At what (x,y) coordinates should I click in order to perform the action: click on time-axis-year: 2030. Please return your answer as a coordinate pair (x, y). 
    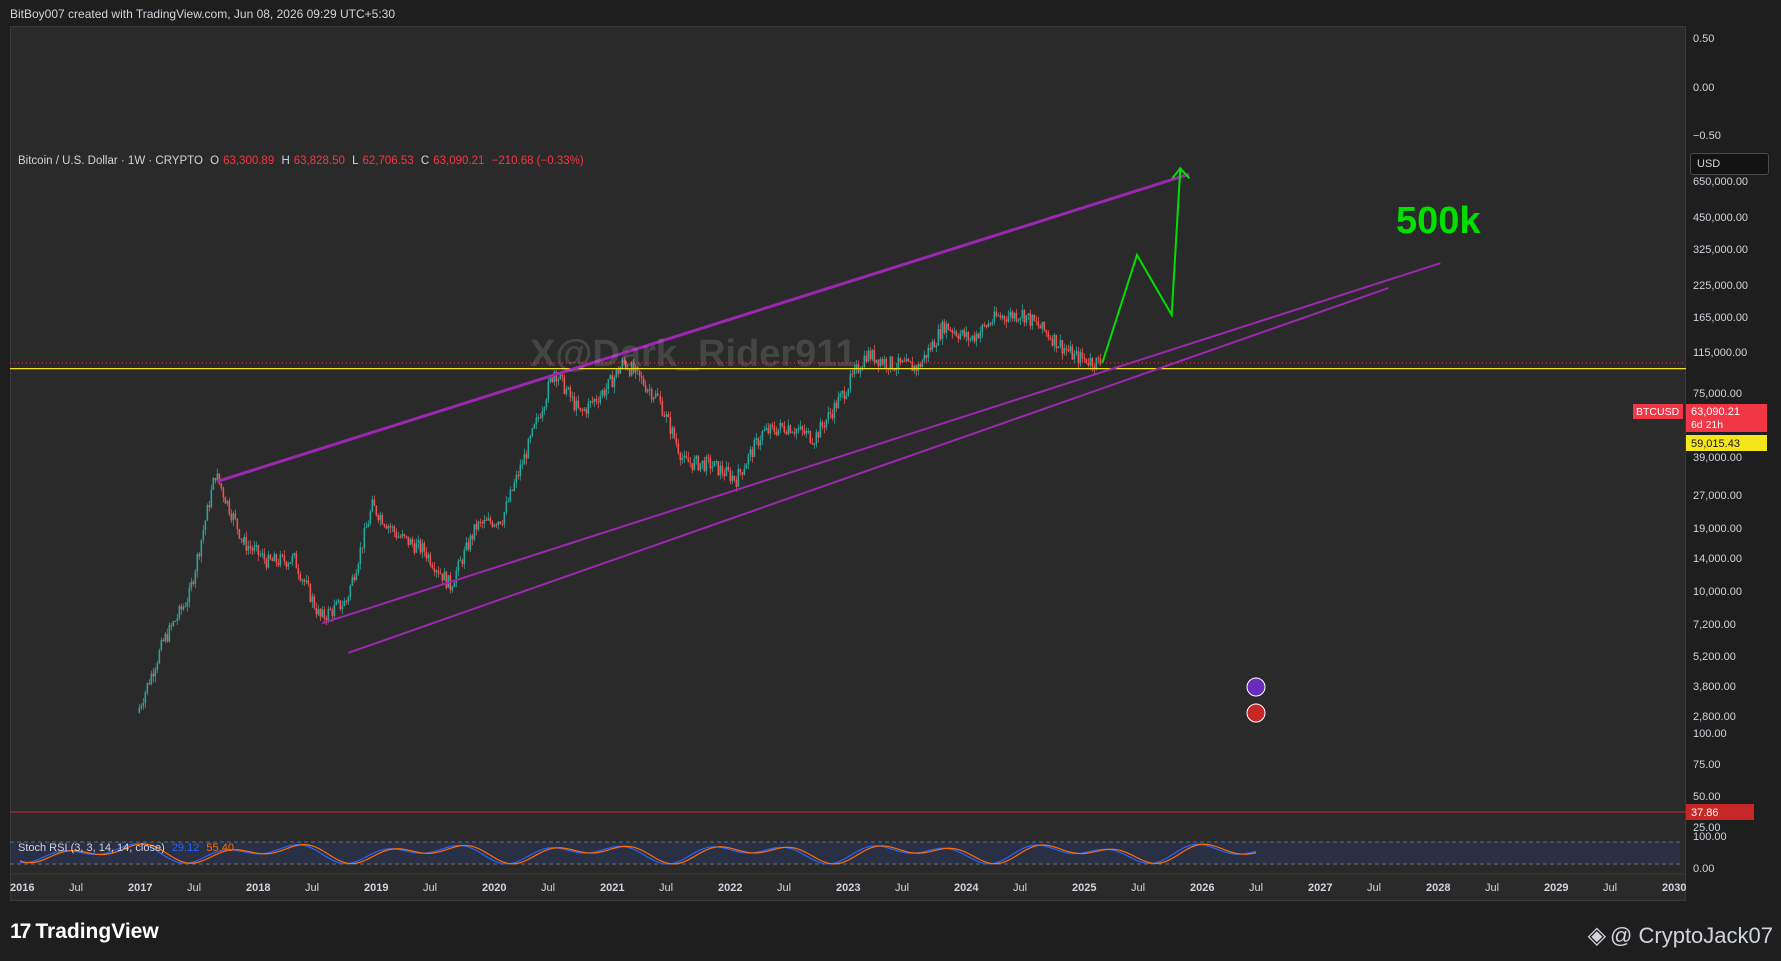
    Looking at the image, I should click on (1674, 888).